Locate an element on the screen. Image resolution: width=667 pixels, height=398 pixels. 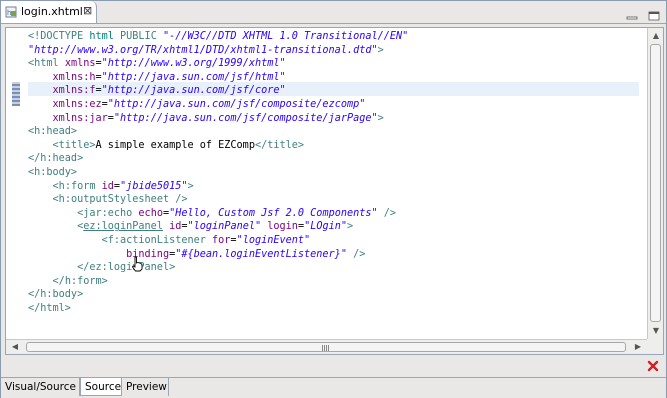
code-token: html is located at coordinates (101, 36).